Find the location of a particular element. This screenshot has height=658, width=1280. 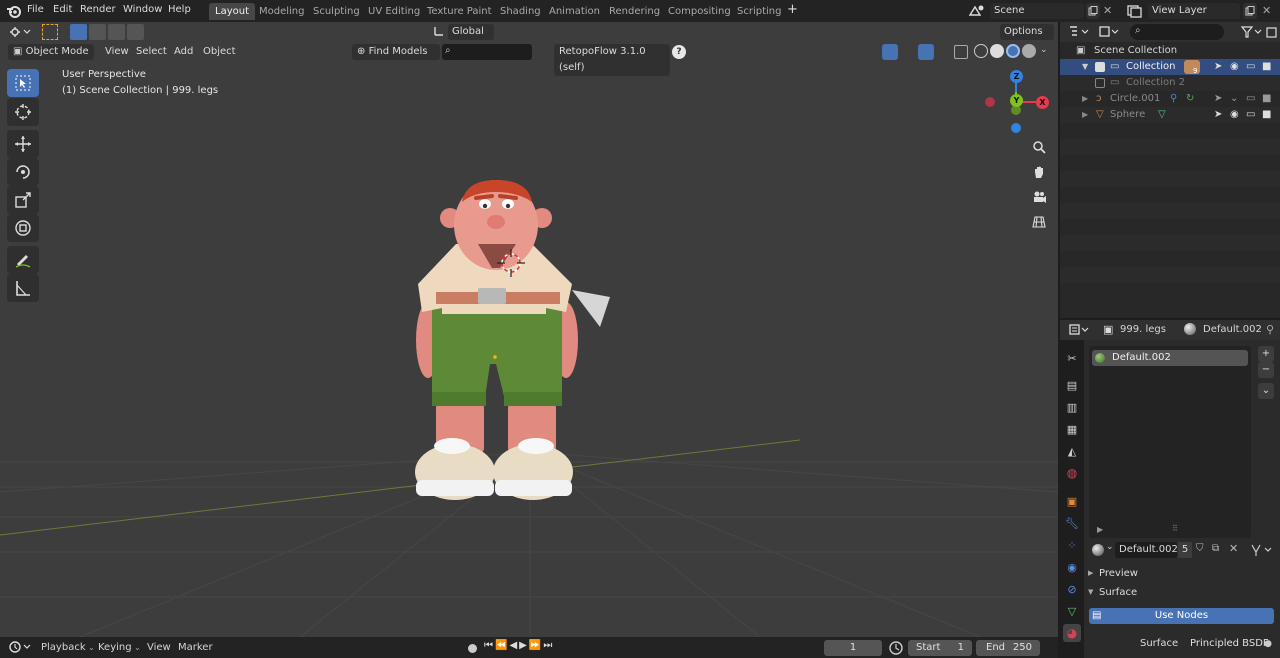

find-models-dropdown: ⊕ Find Models is located at coordinates (396, 52).